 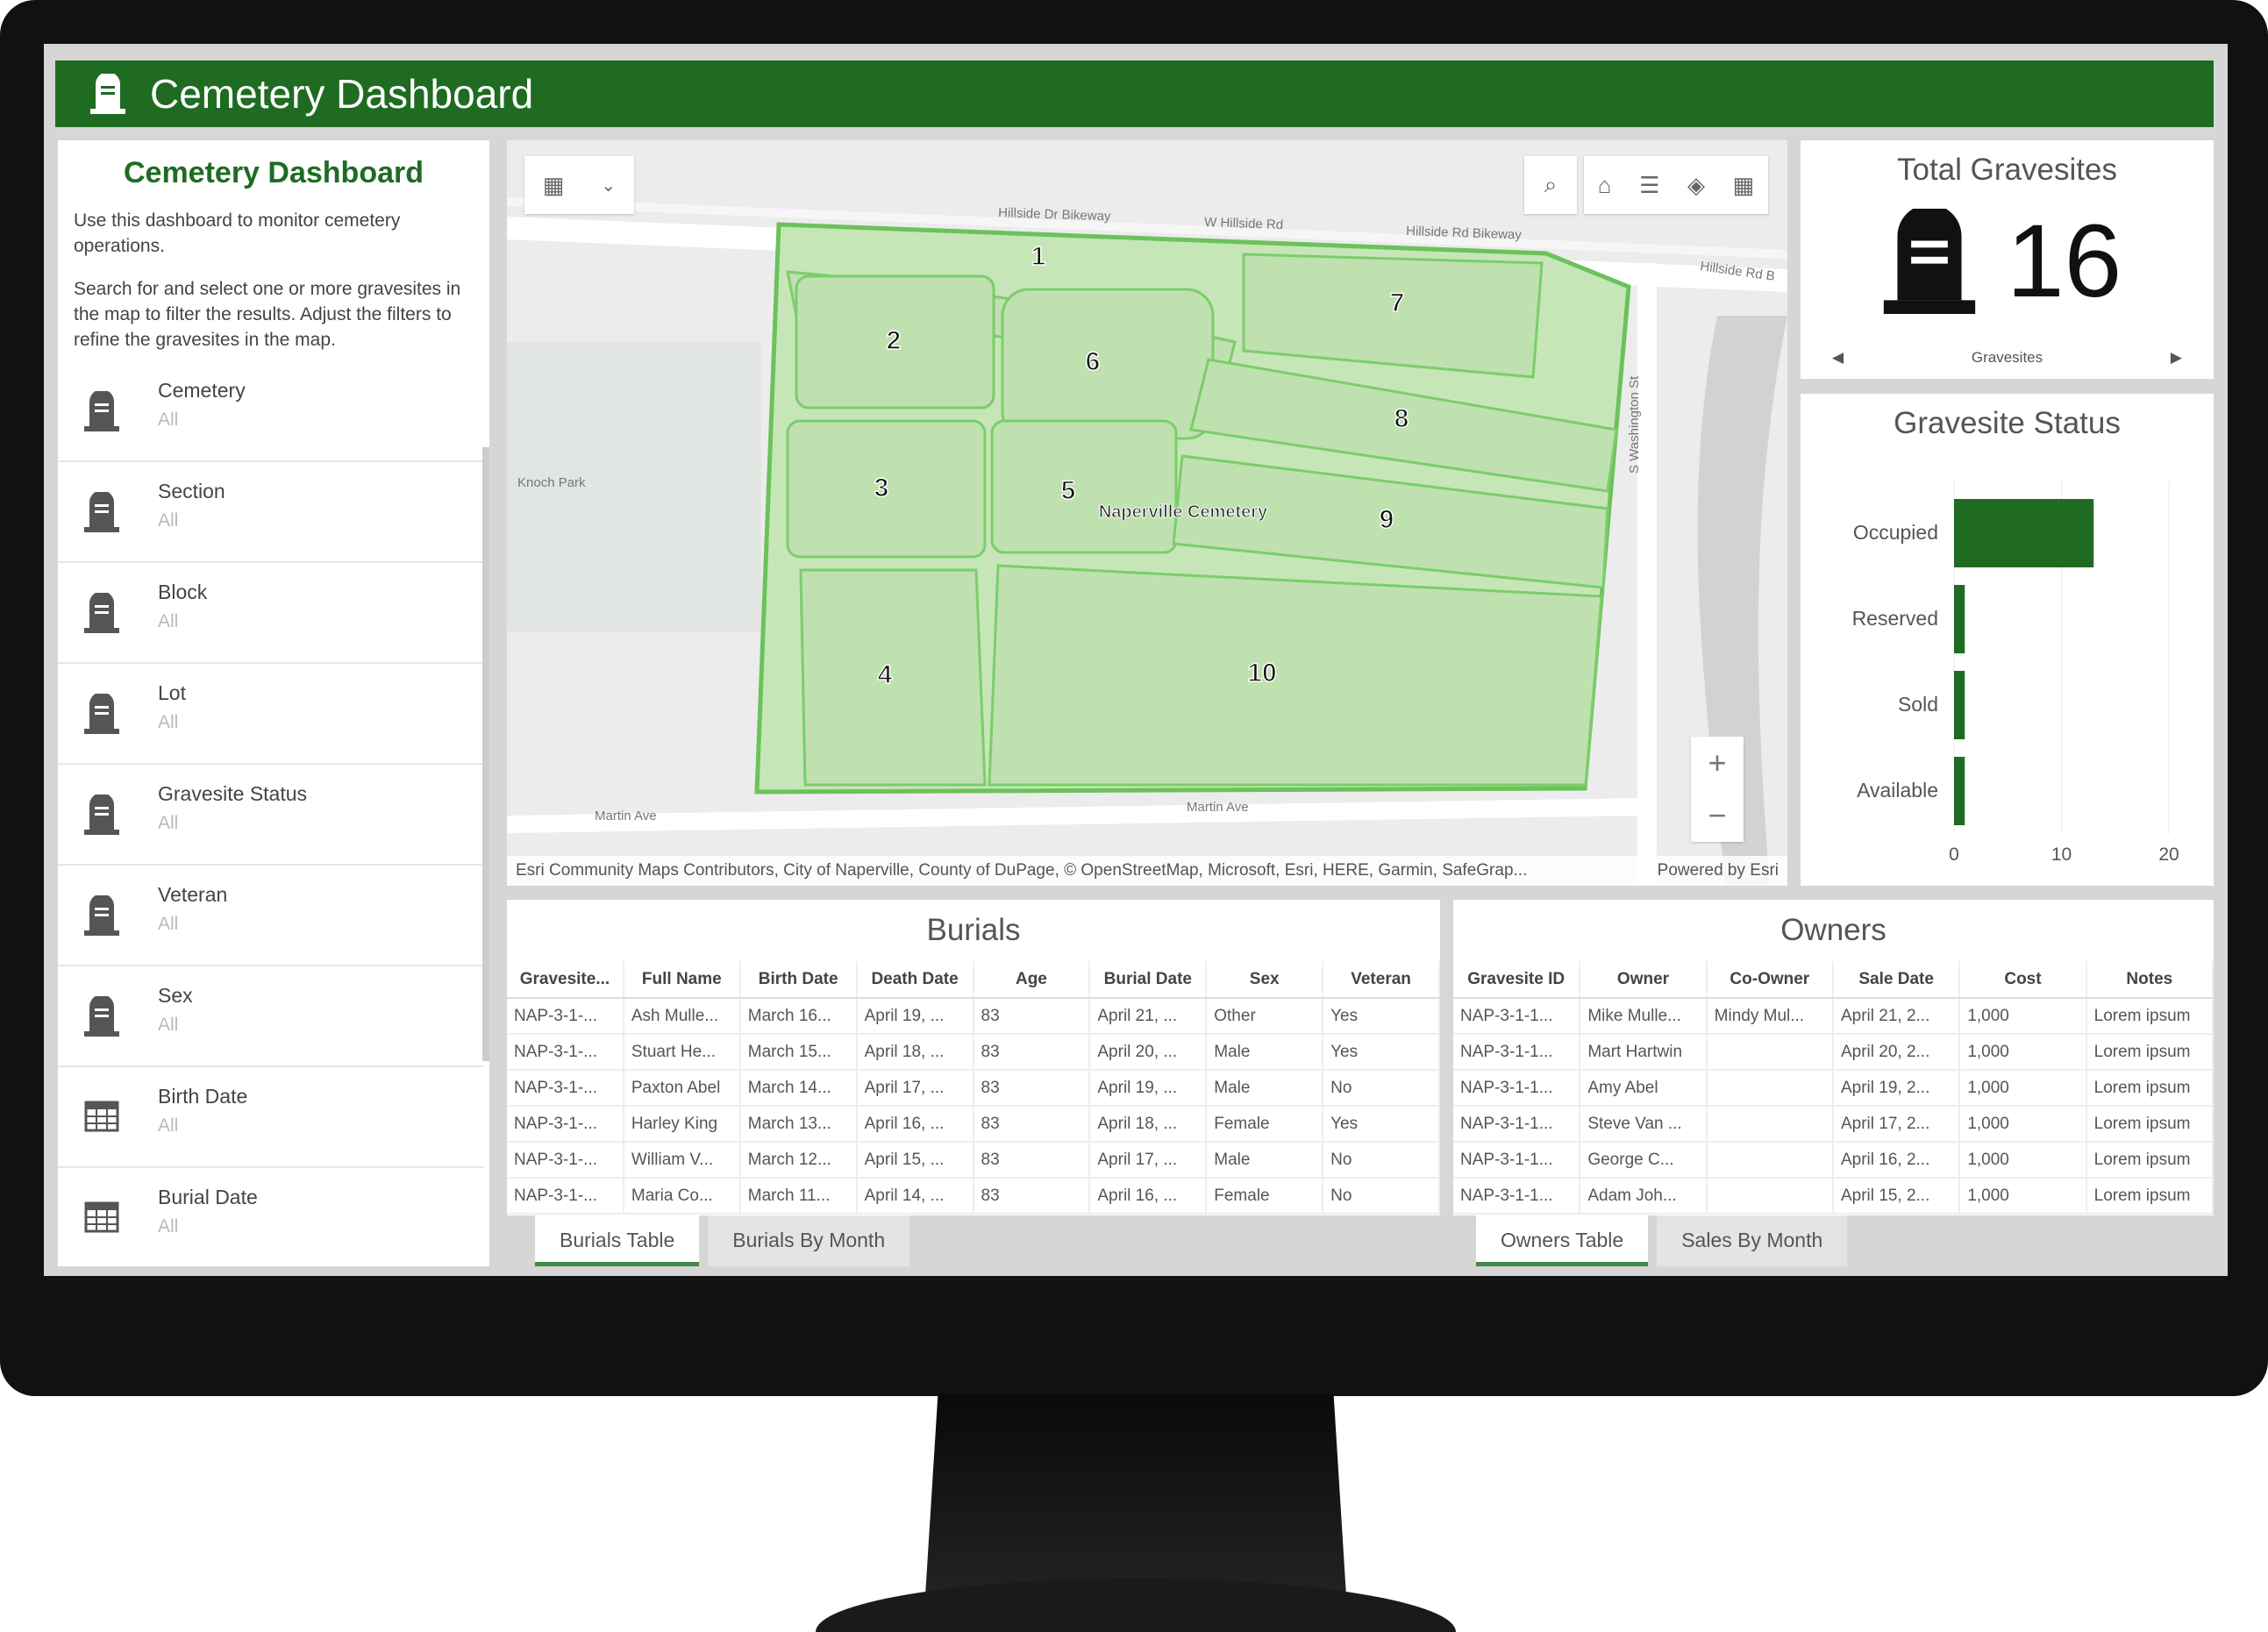 What do you see at coordinates (1717, 815) in the screenshot?
I see `zoom-out-button: −` at bounding box center [1717, 815].